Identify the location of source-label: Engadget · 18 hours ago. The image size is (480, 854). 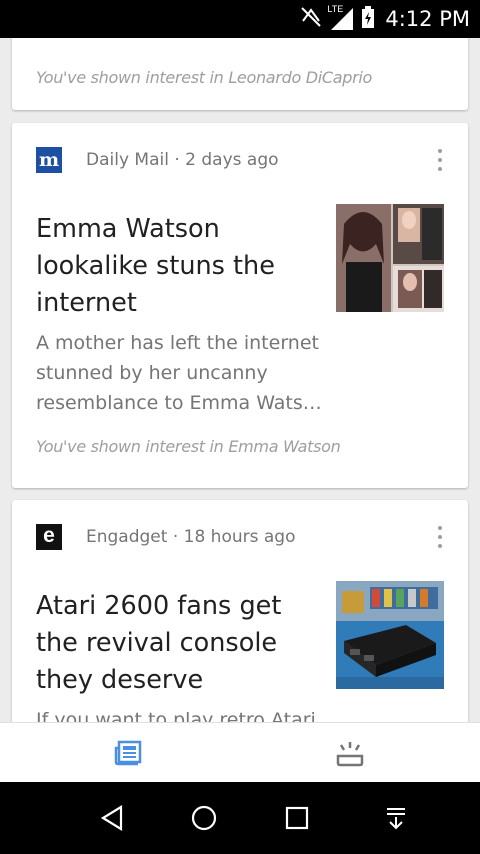
(191, 537).